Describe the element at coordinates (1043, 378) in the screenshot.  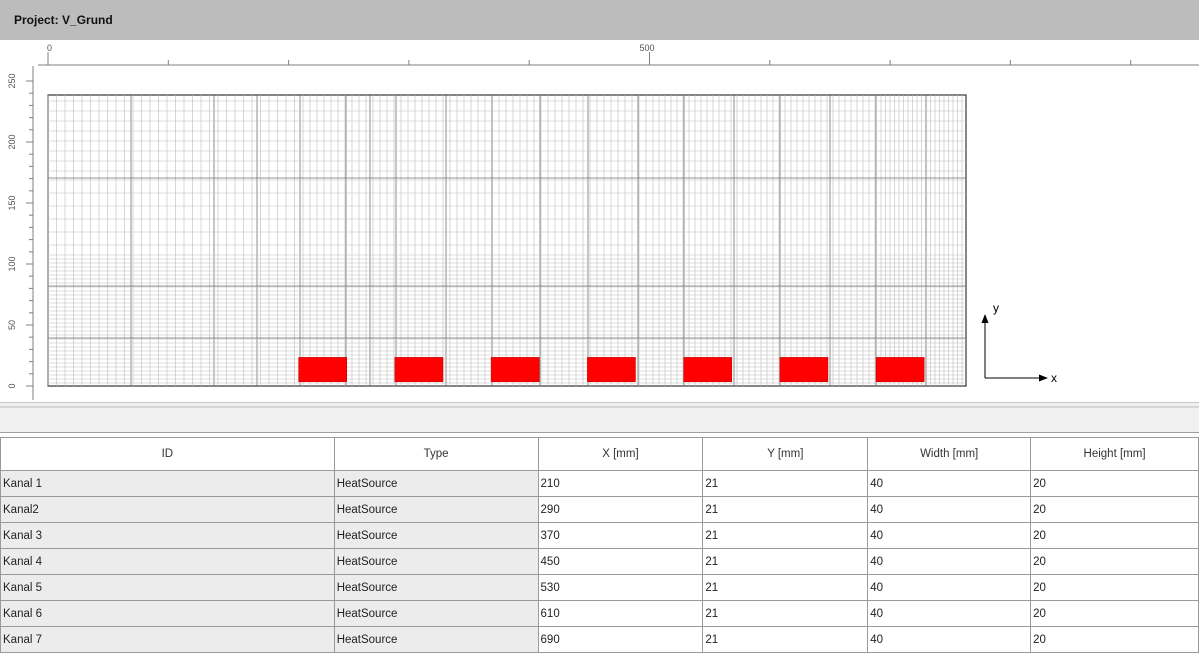
I see `x-axis-arrowhead` at that location.